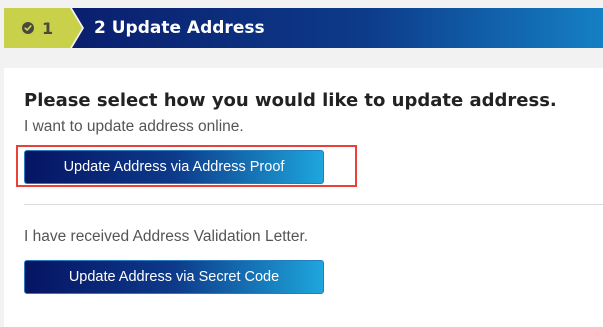 The image size is (603, 327). Describe the element at coordinates (179, 28) in the screenshot. I see `step-current-label: 2 Update Address` at that location.